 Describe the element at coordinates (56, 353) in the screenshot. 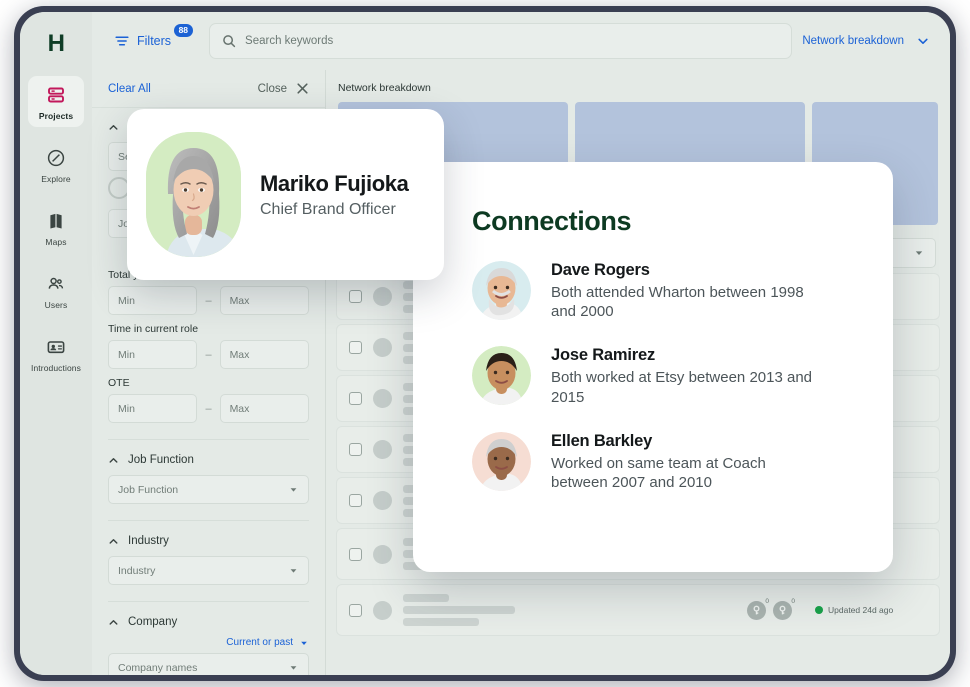

I see `sidebar-item-introductions: Introductions` at that location.